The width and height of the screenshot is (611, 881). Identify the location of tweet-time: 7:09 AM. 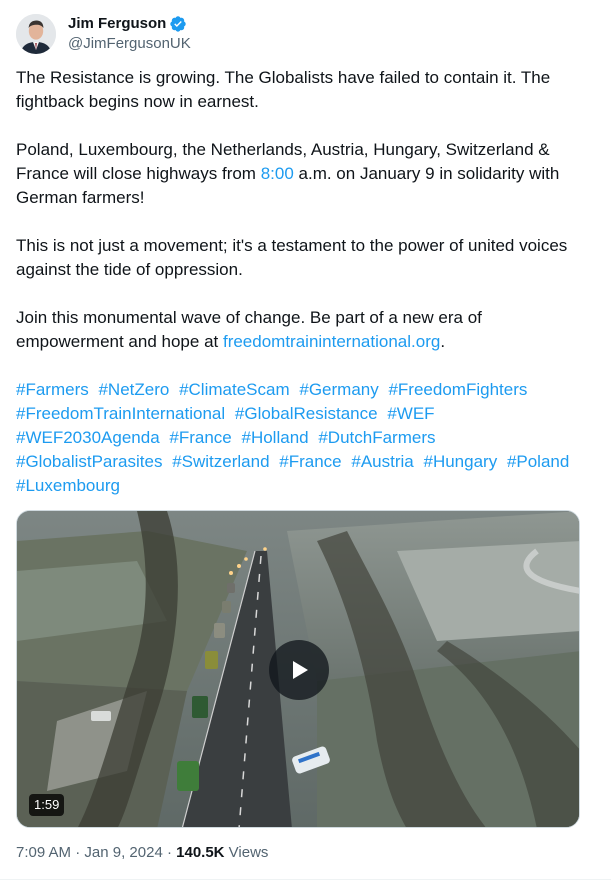
(43, 852).